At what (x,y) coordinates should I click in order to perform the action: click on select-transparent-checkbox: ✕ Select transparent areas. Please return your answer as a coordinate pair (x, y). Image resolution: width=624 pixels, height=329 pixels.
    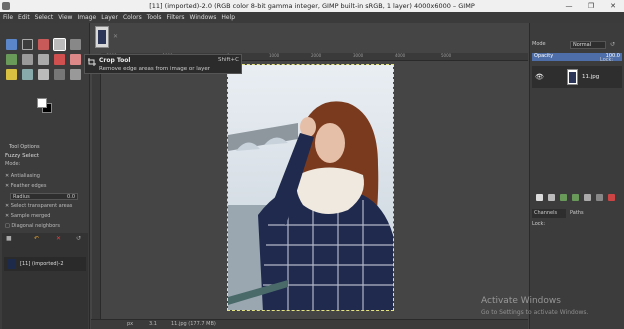
    Looking at the image, I should click on (38, 206).